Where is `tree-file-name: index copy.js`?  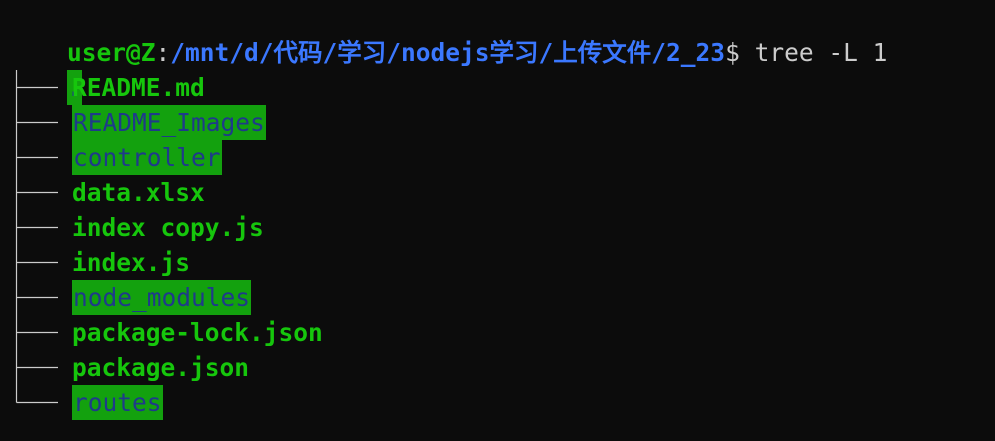
tree-file-name: index copy.js is located at coordinates (168, 227).